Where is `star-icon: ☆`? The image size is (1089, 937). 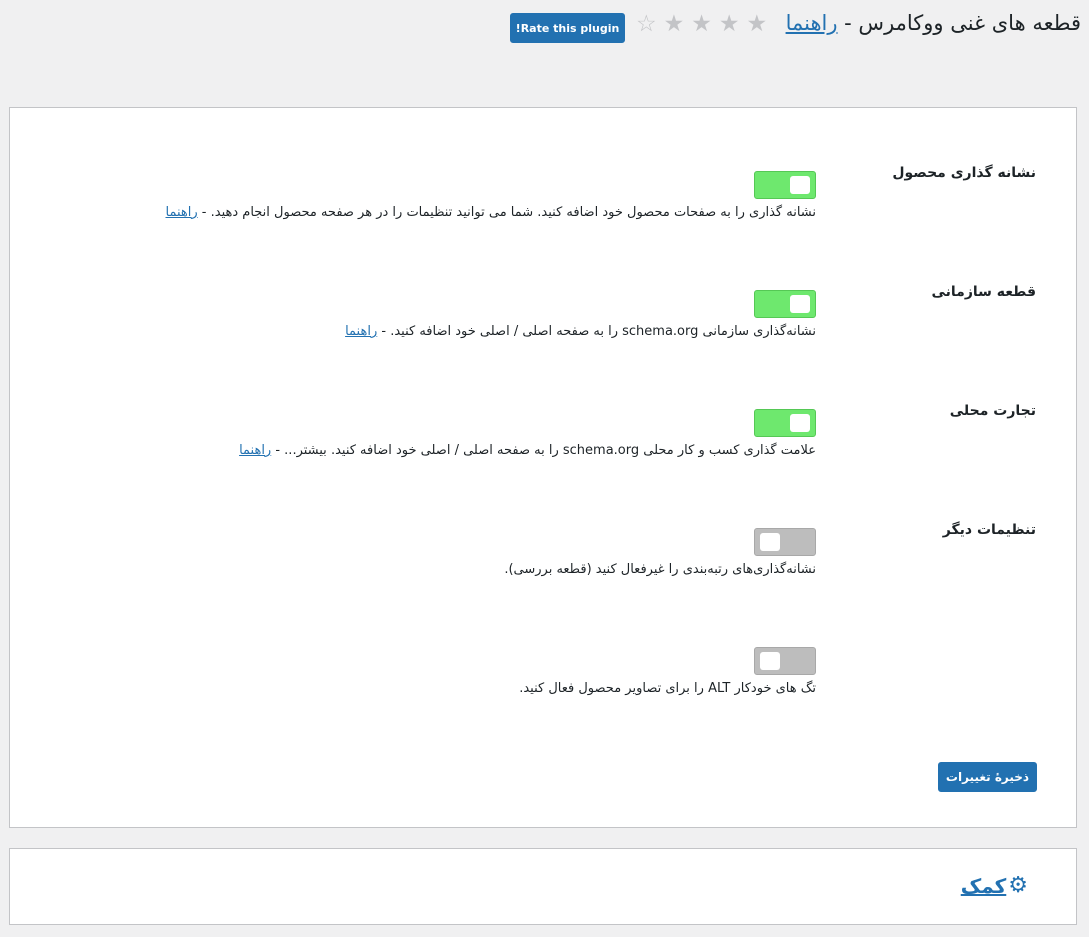
star-icon: ☆ is located at coordinates (646, 24).